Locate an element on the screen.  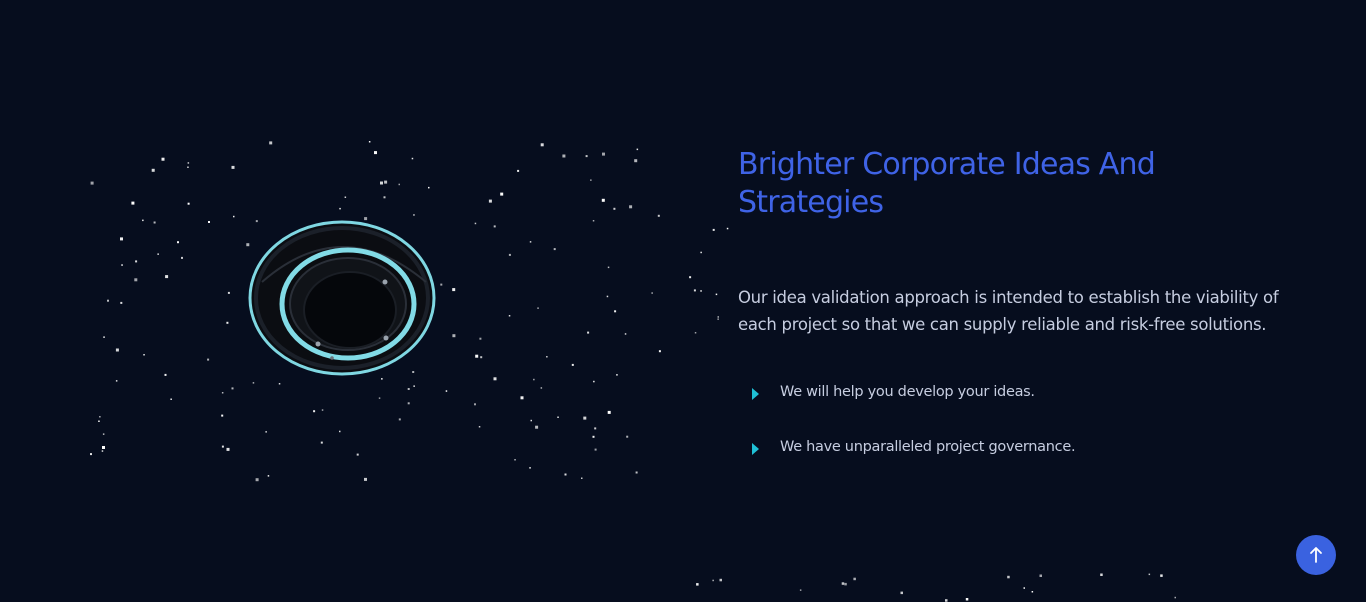
feature-label: We will help you develop your ideas. is located at coordinates (907, 392).